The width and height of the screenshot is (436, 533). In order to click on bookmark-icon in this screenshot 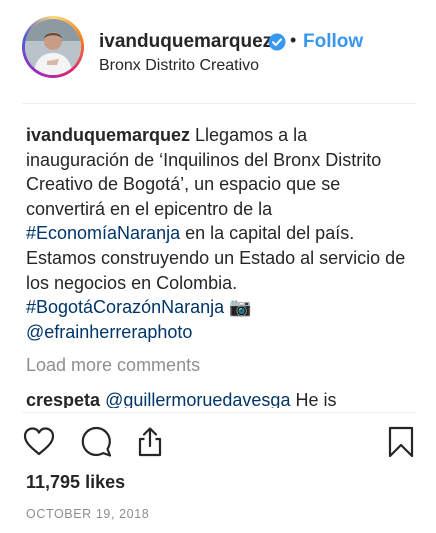, I will do `click(401, 442)`.